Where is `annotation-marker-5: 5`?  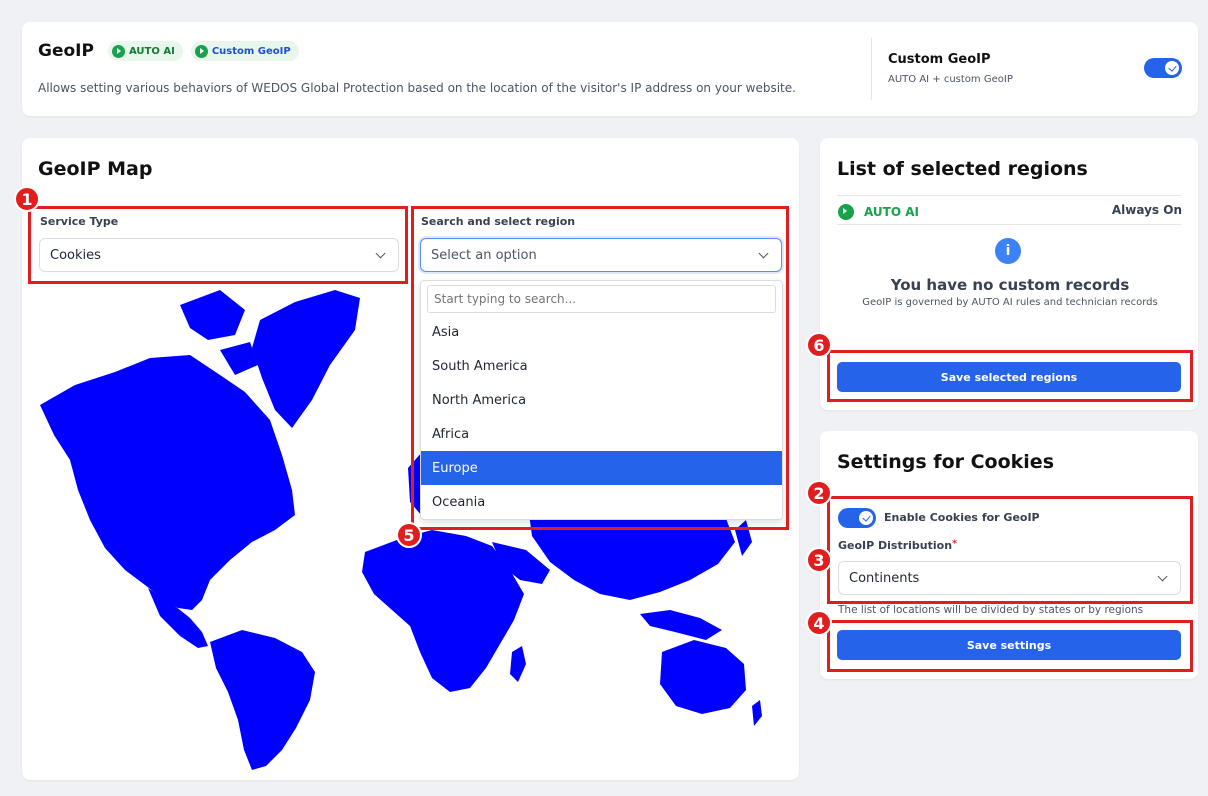
annotation-marker-5: 5 is located at coordinates (409, 535).